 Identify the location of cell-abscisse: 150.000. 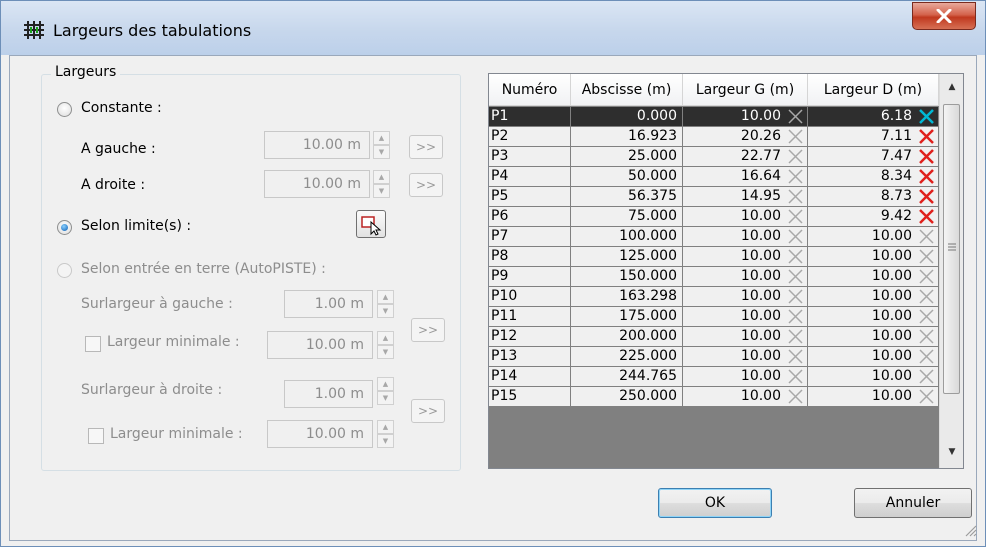
(627, 277).